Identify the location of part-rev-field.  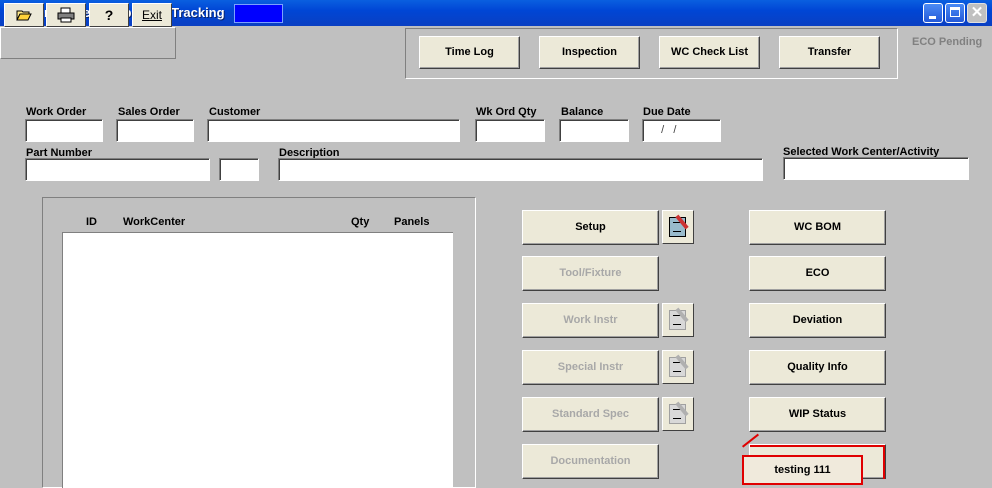
(239, 169).